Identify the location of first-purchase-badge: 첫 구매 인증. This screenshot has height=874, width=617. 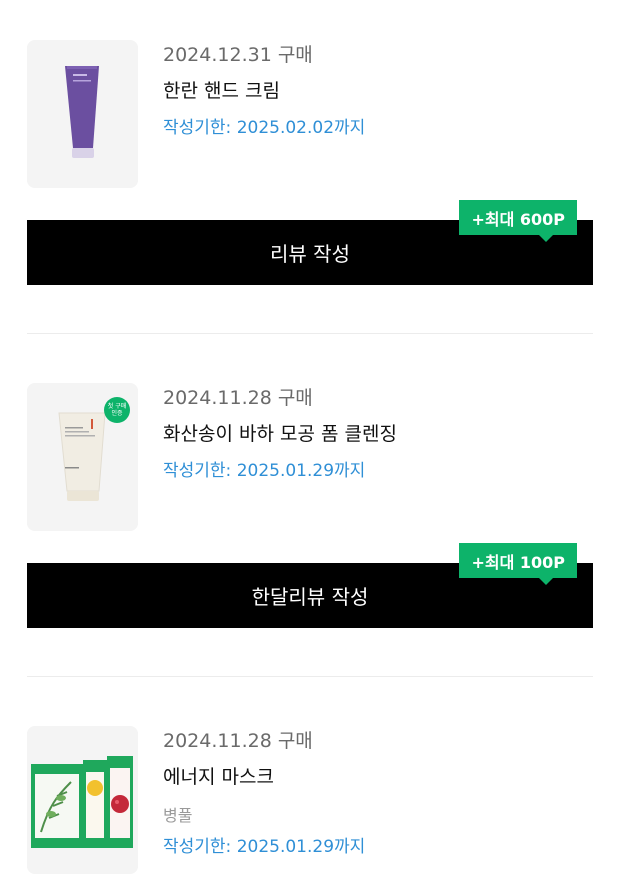
(117, 410).